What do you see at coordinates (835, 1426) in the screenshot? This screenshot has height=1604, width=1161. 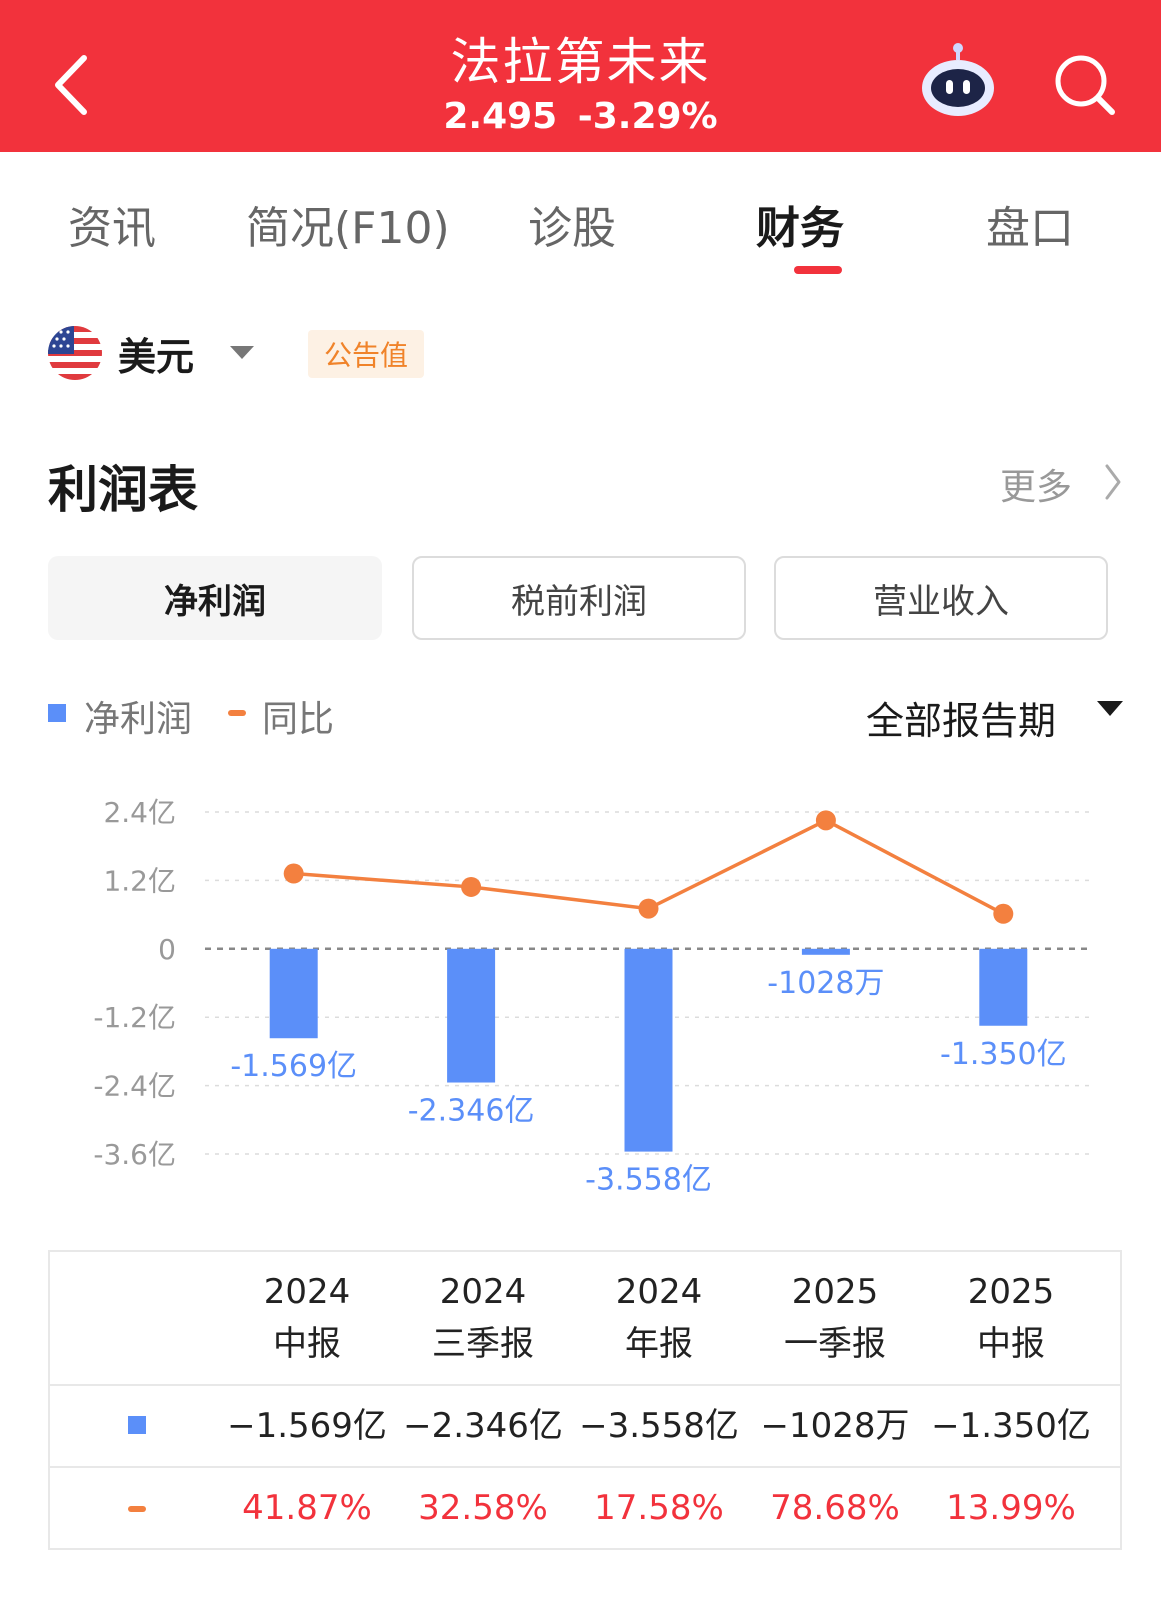 I see `net-profit-cell: −1028万` at bounding box center [835, 1426].